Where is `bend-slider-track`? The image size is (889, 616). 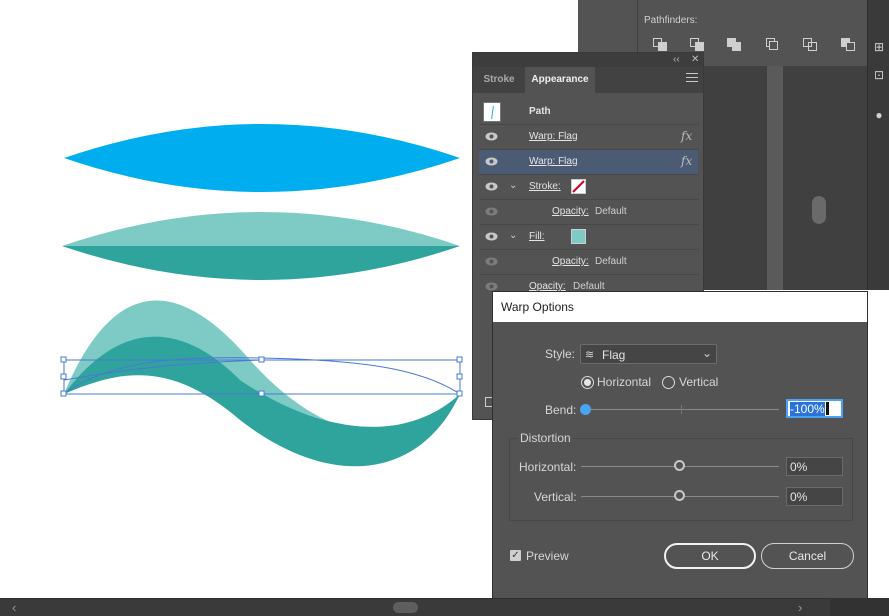 bend-slider-track is located at coordinates (682, 409).